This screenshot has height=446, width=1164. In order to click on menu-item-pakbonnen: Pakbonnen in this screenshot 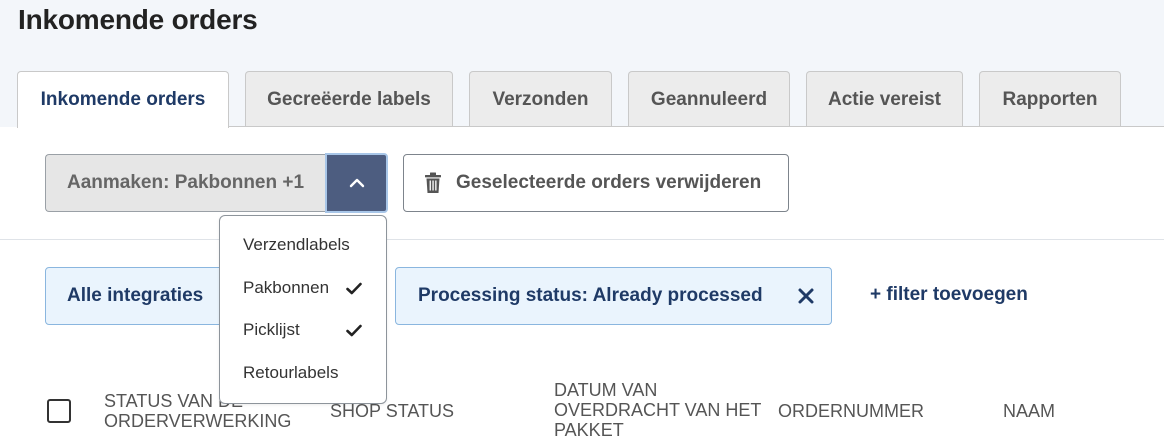, I will do `click(302, 288)`.